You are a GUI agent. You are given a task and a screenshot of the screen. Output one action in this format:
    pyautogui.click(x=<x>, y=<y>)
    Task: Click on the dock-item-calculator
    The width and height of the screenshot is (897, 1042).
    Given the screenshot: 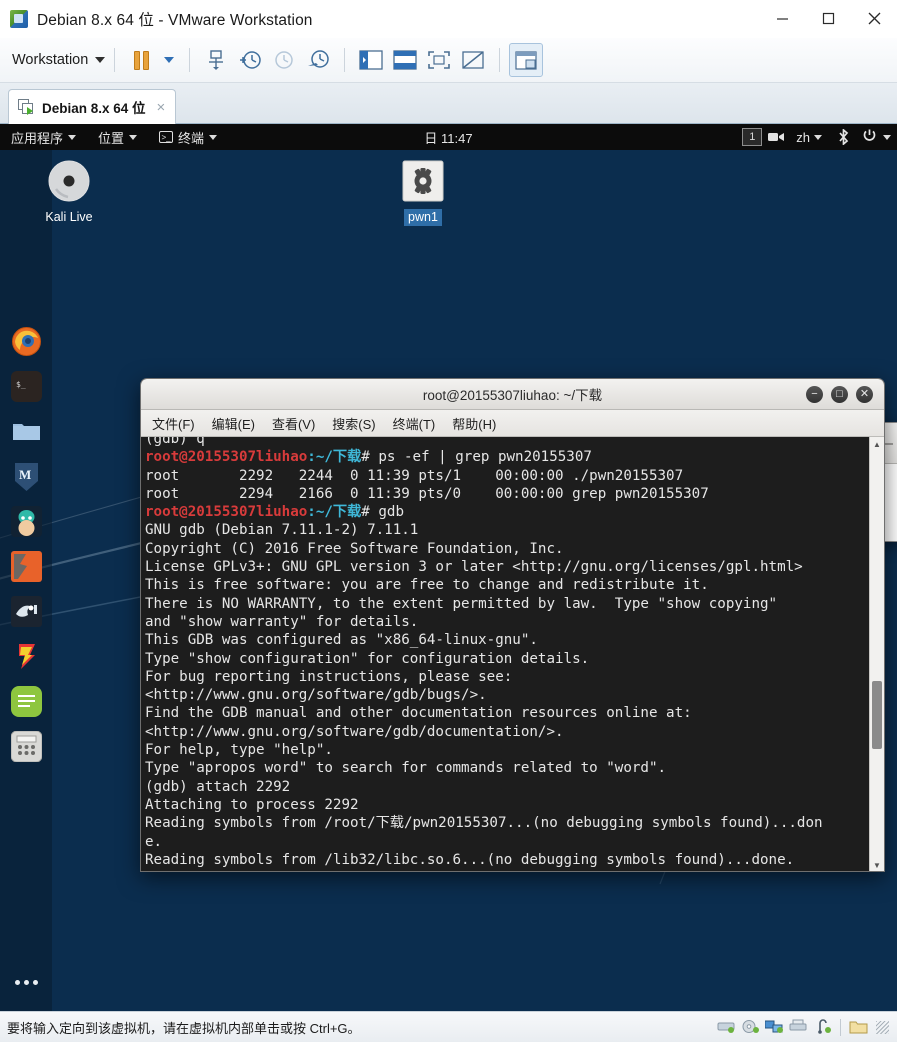 What is the action you would take?
    pyautogui.click(x=26, y=746)
    